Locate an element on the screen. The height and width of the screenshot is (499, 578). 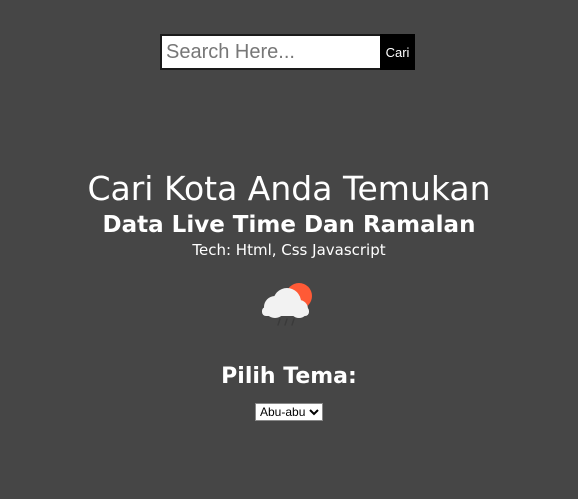
page-title: Cari Kota Anda Temukan is located at coordinates (289, 188).